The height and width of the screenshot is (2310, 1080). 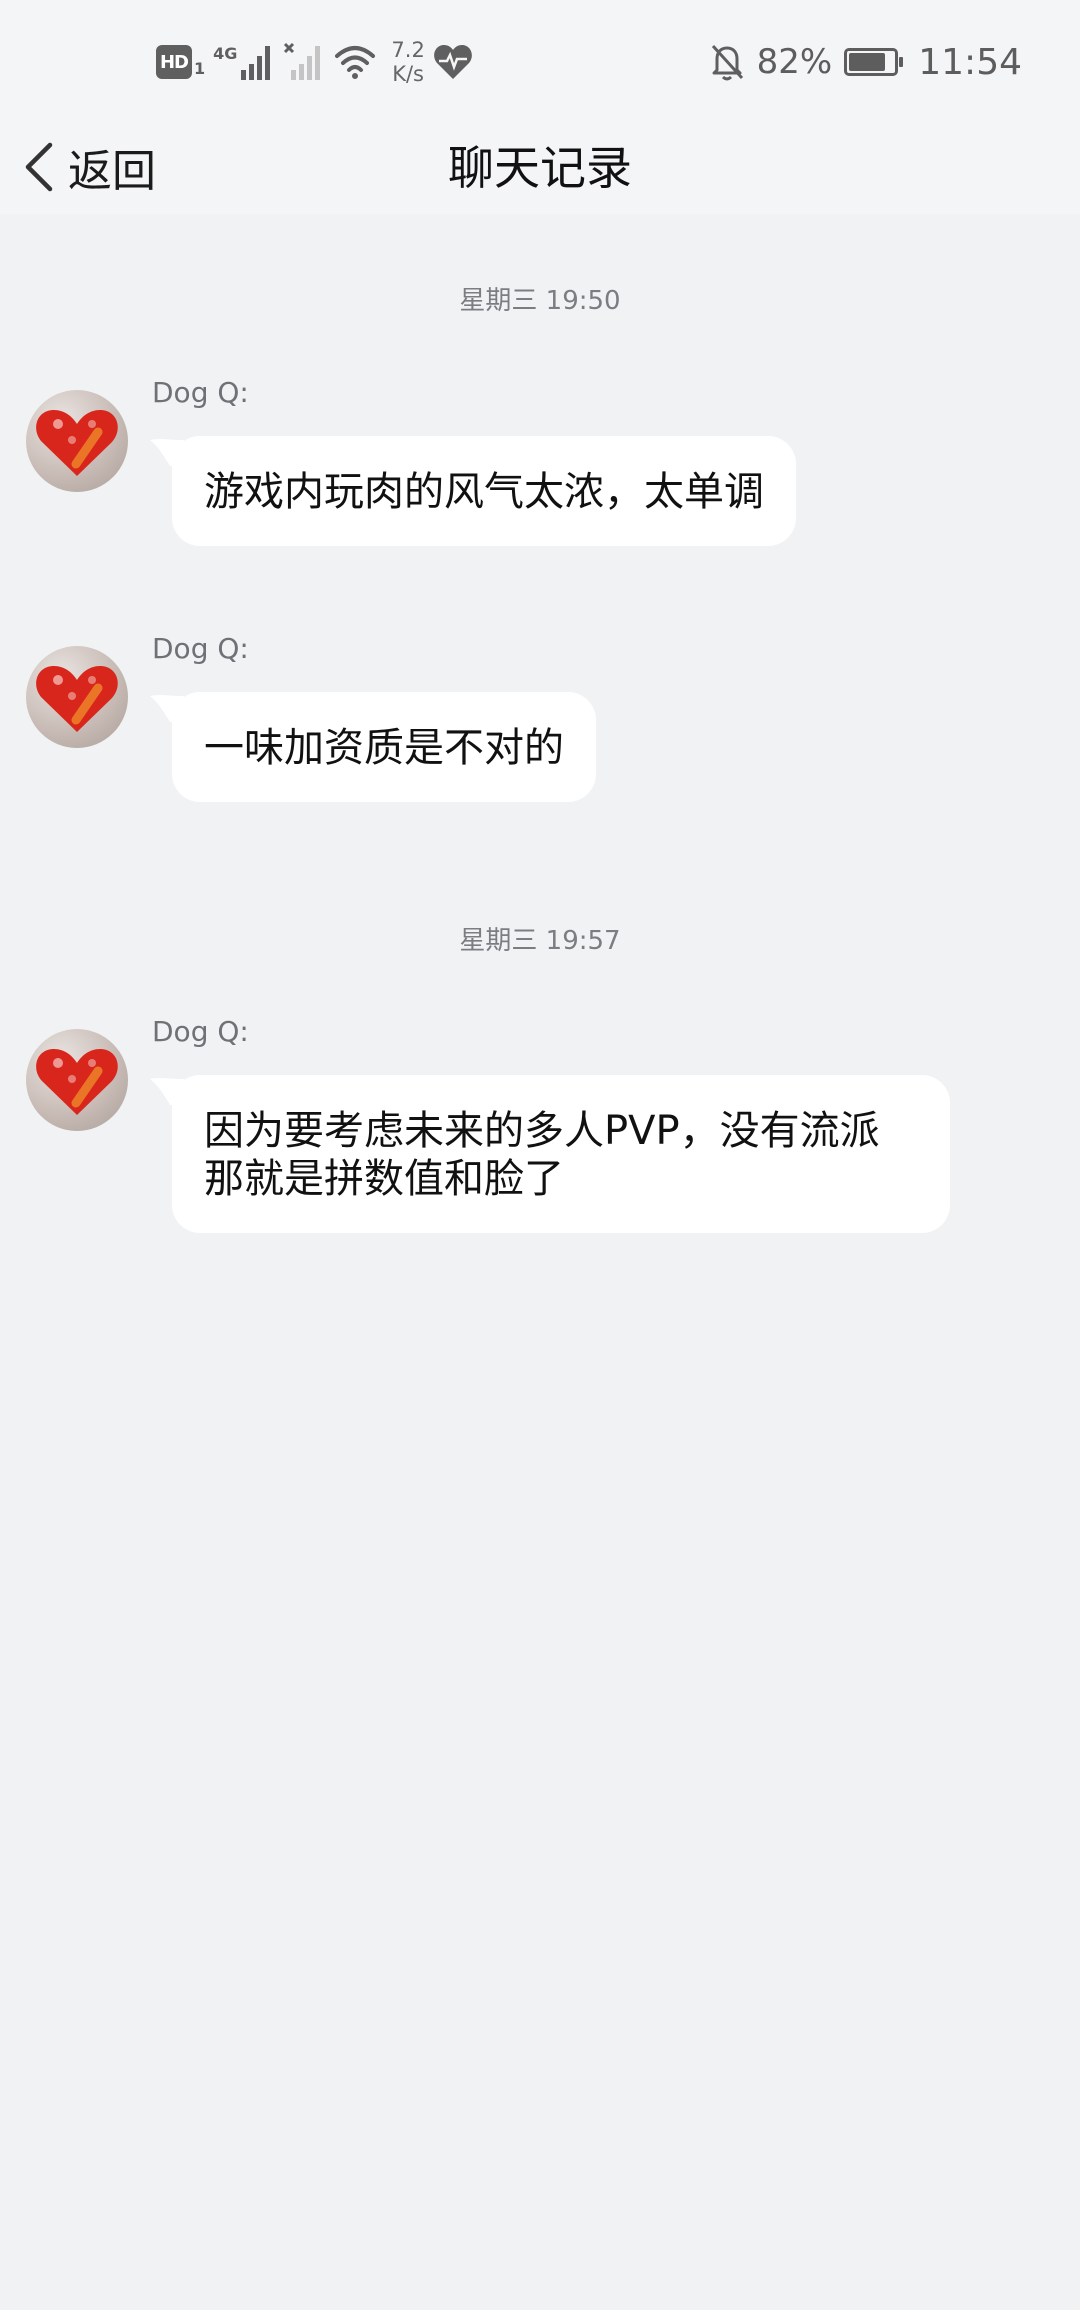 What do you see at coordinates (408, 50) in the screenshot?
I see `network-speed-value: 7.2` at bounding box center [408, 50].